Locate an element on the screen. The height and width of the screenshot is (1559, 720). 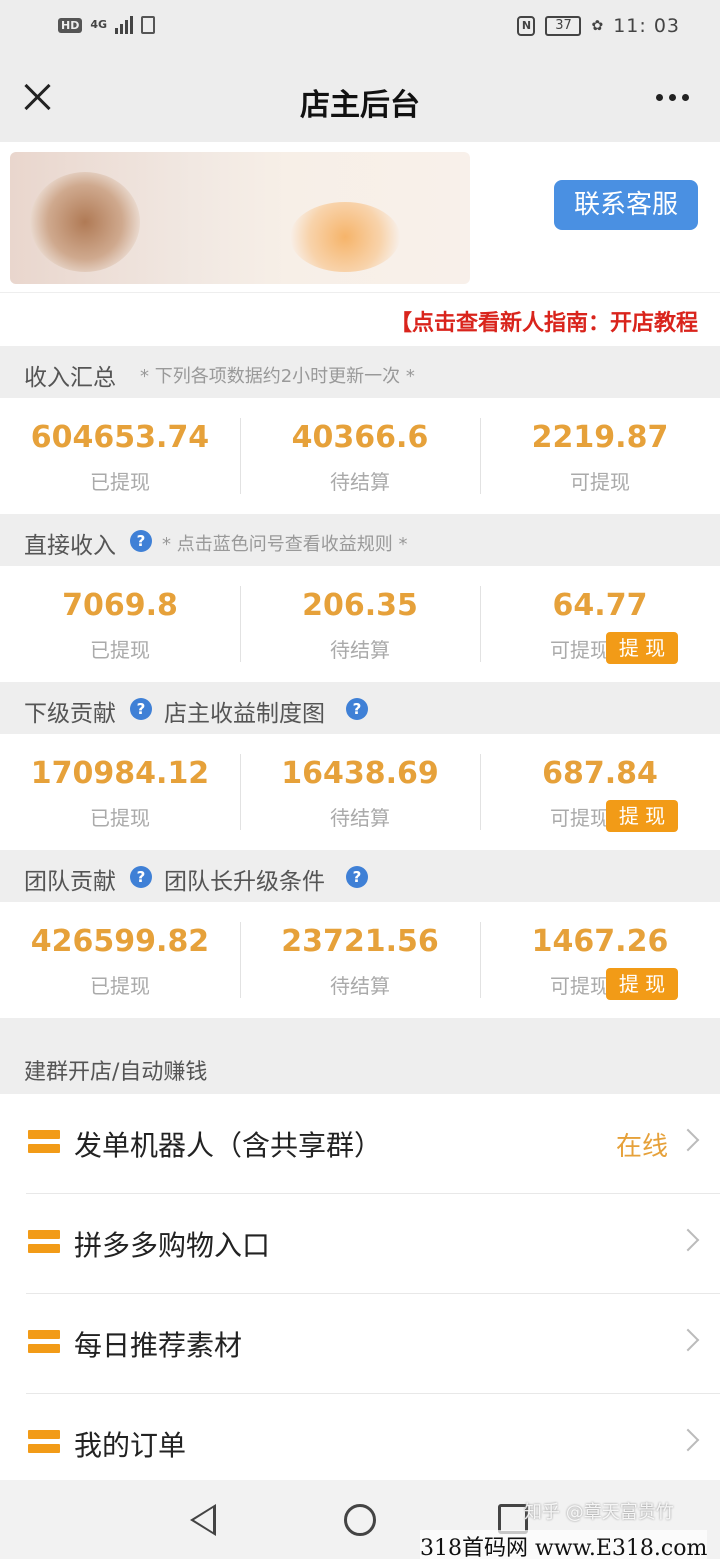
title-bar: 店主后台 is located at coordinates (360, 99).